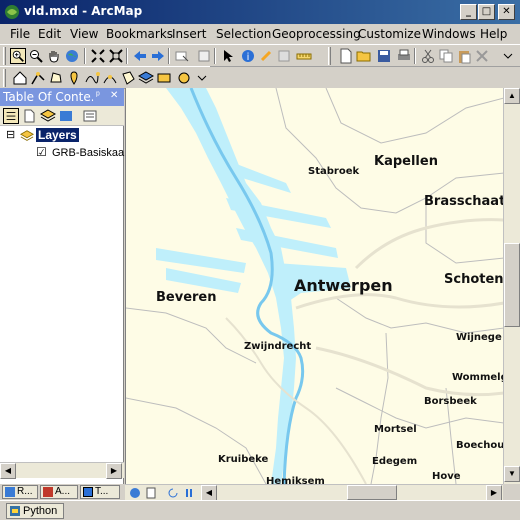 Image resolution: width=520 pixels, height=520 pixels. I want to click on toc-toolbar, so click(62, 116).